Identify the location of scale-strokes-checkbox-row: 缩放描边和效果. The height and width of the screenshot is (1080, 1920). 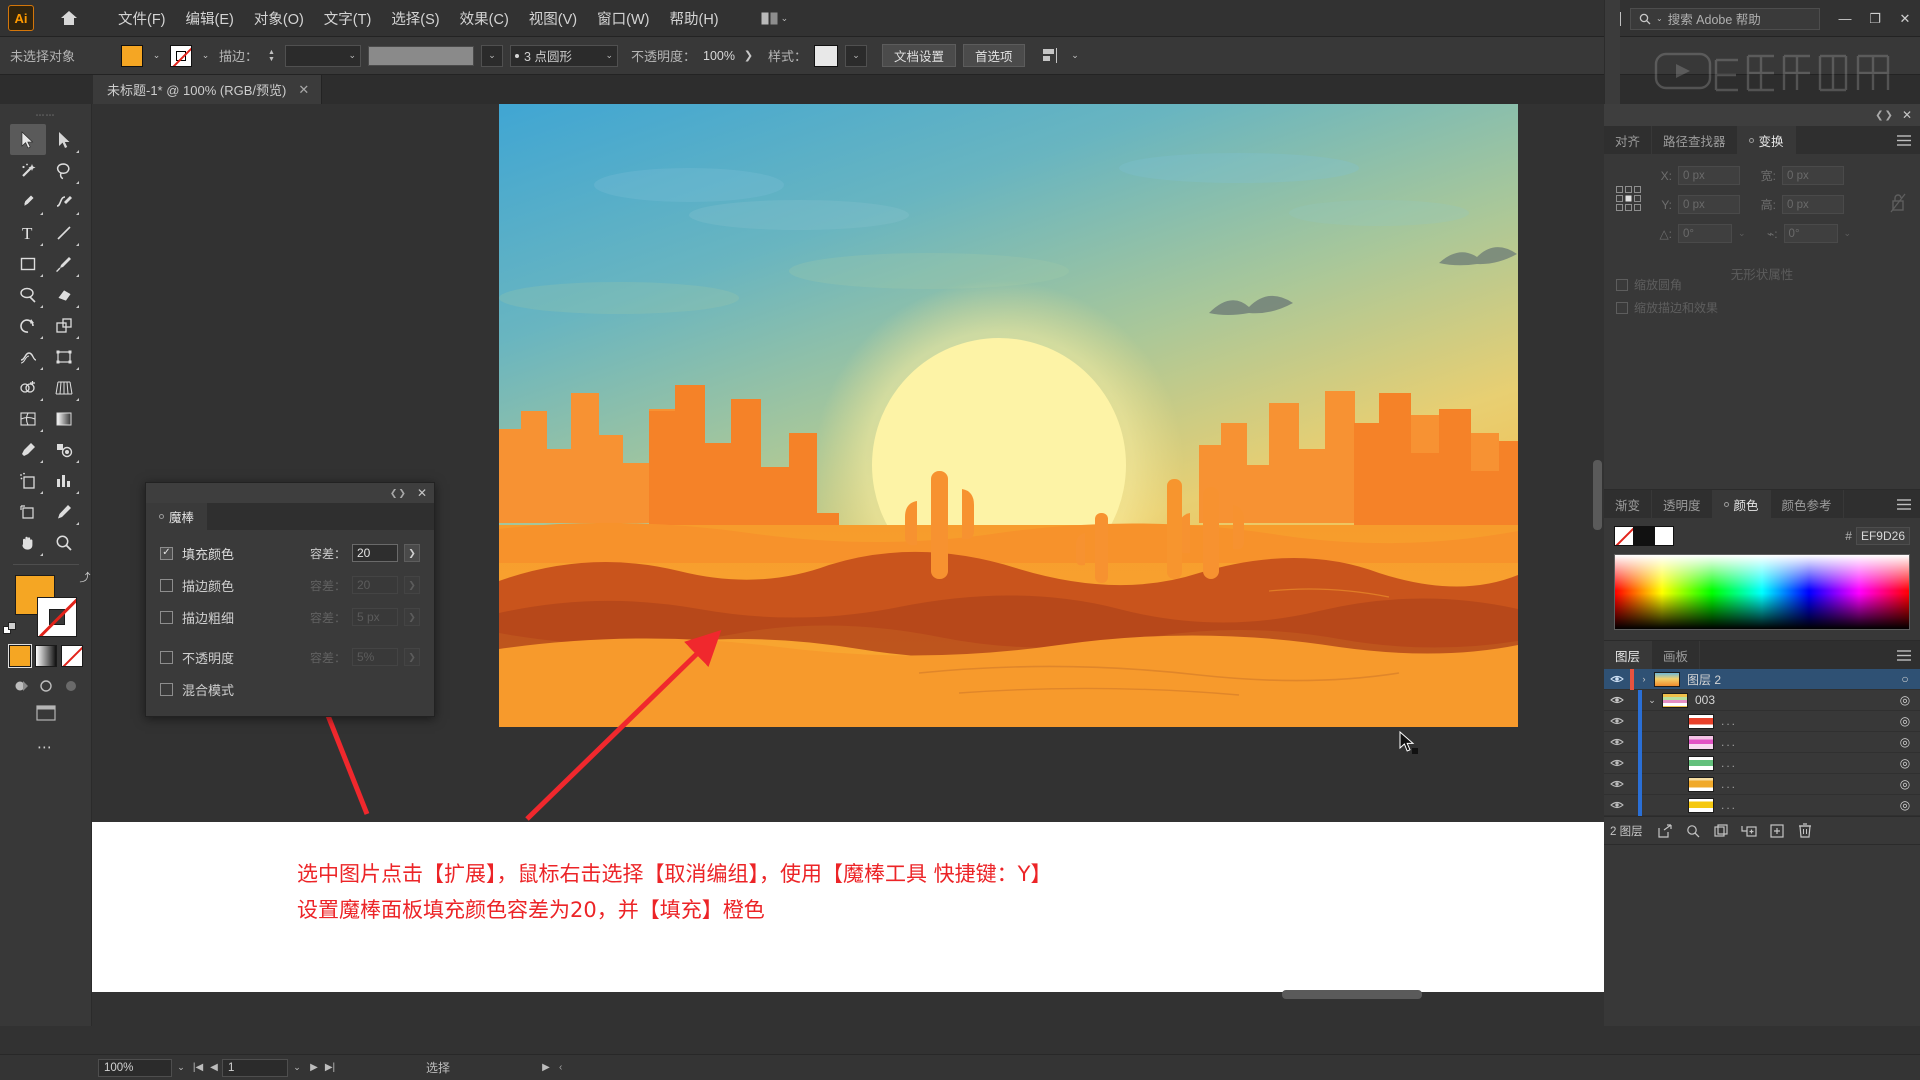
(1667, 307).